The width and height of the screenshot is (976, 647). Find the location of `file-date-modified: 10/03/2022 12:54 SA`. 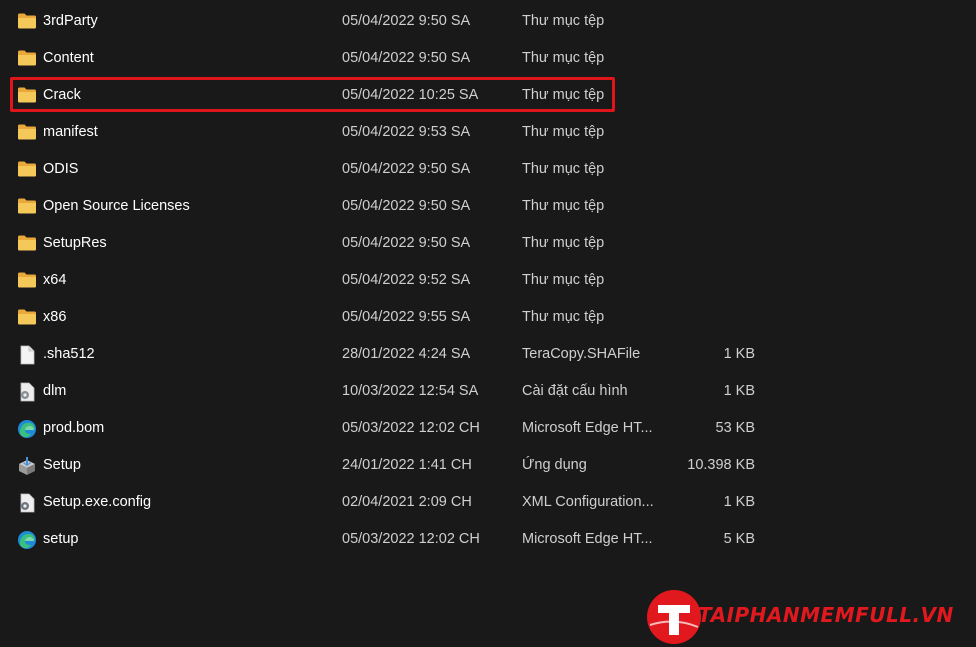

file-date-modified: 10/03/2022 12:54 SA is located at coordinates (410, 391).